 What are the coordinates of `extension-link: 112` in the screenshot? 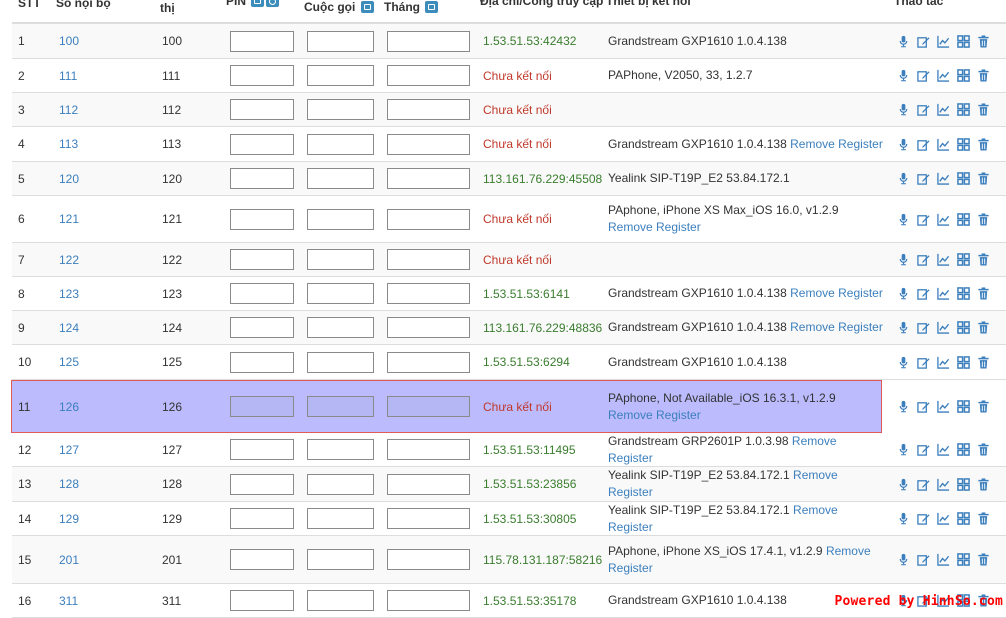 It's located at (68, 110).